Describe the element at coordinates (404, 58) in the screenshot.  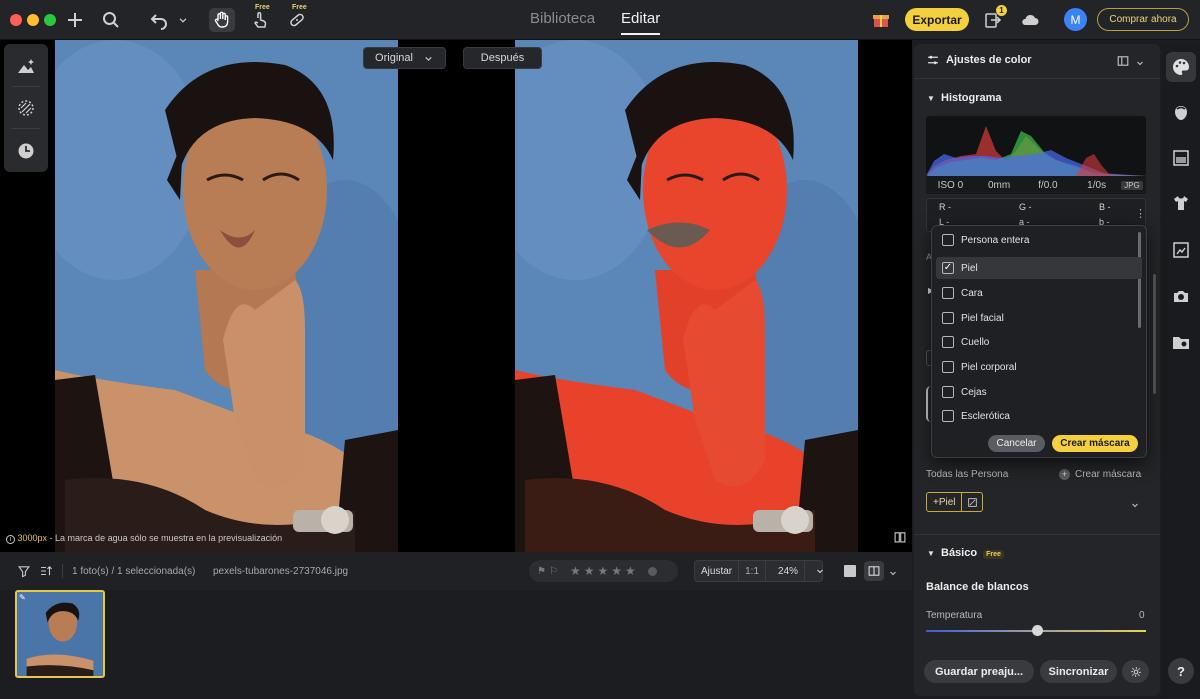
I see `compare-original-select: Original` at that location.